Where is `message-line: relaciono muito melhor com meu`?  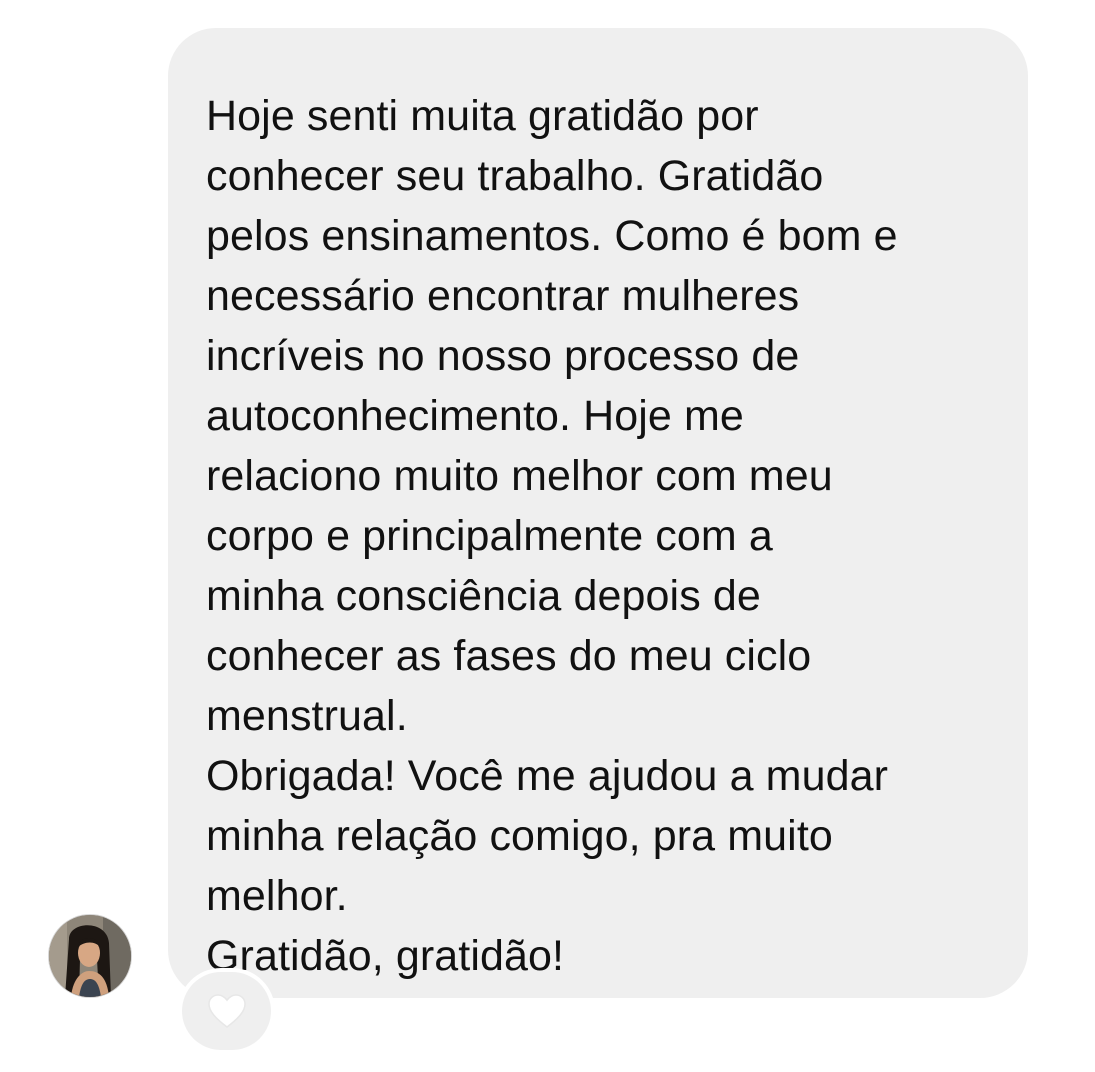 message-line: relaciono muito melhor com meu is located at coordinates (519, 476).